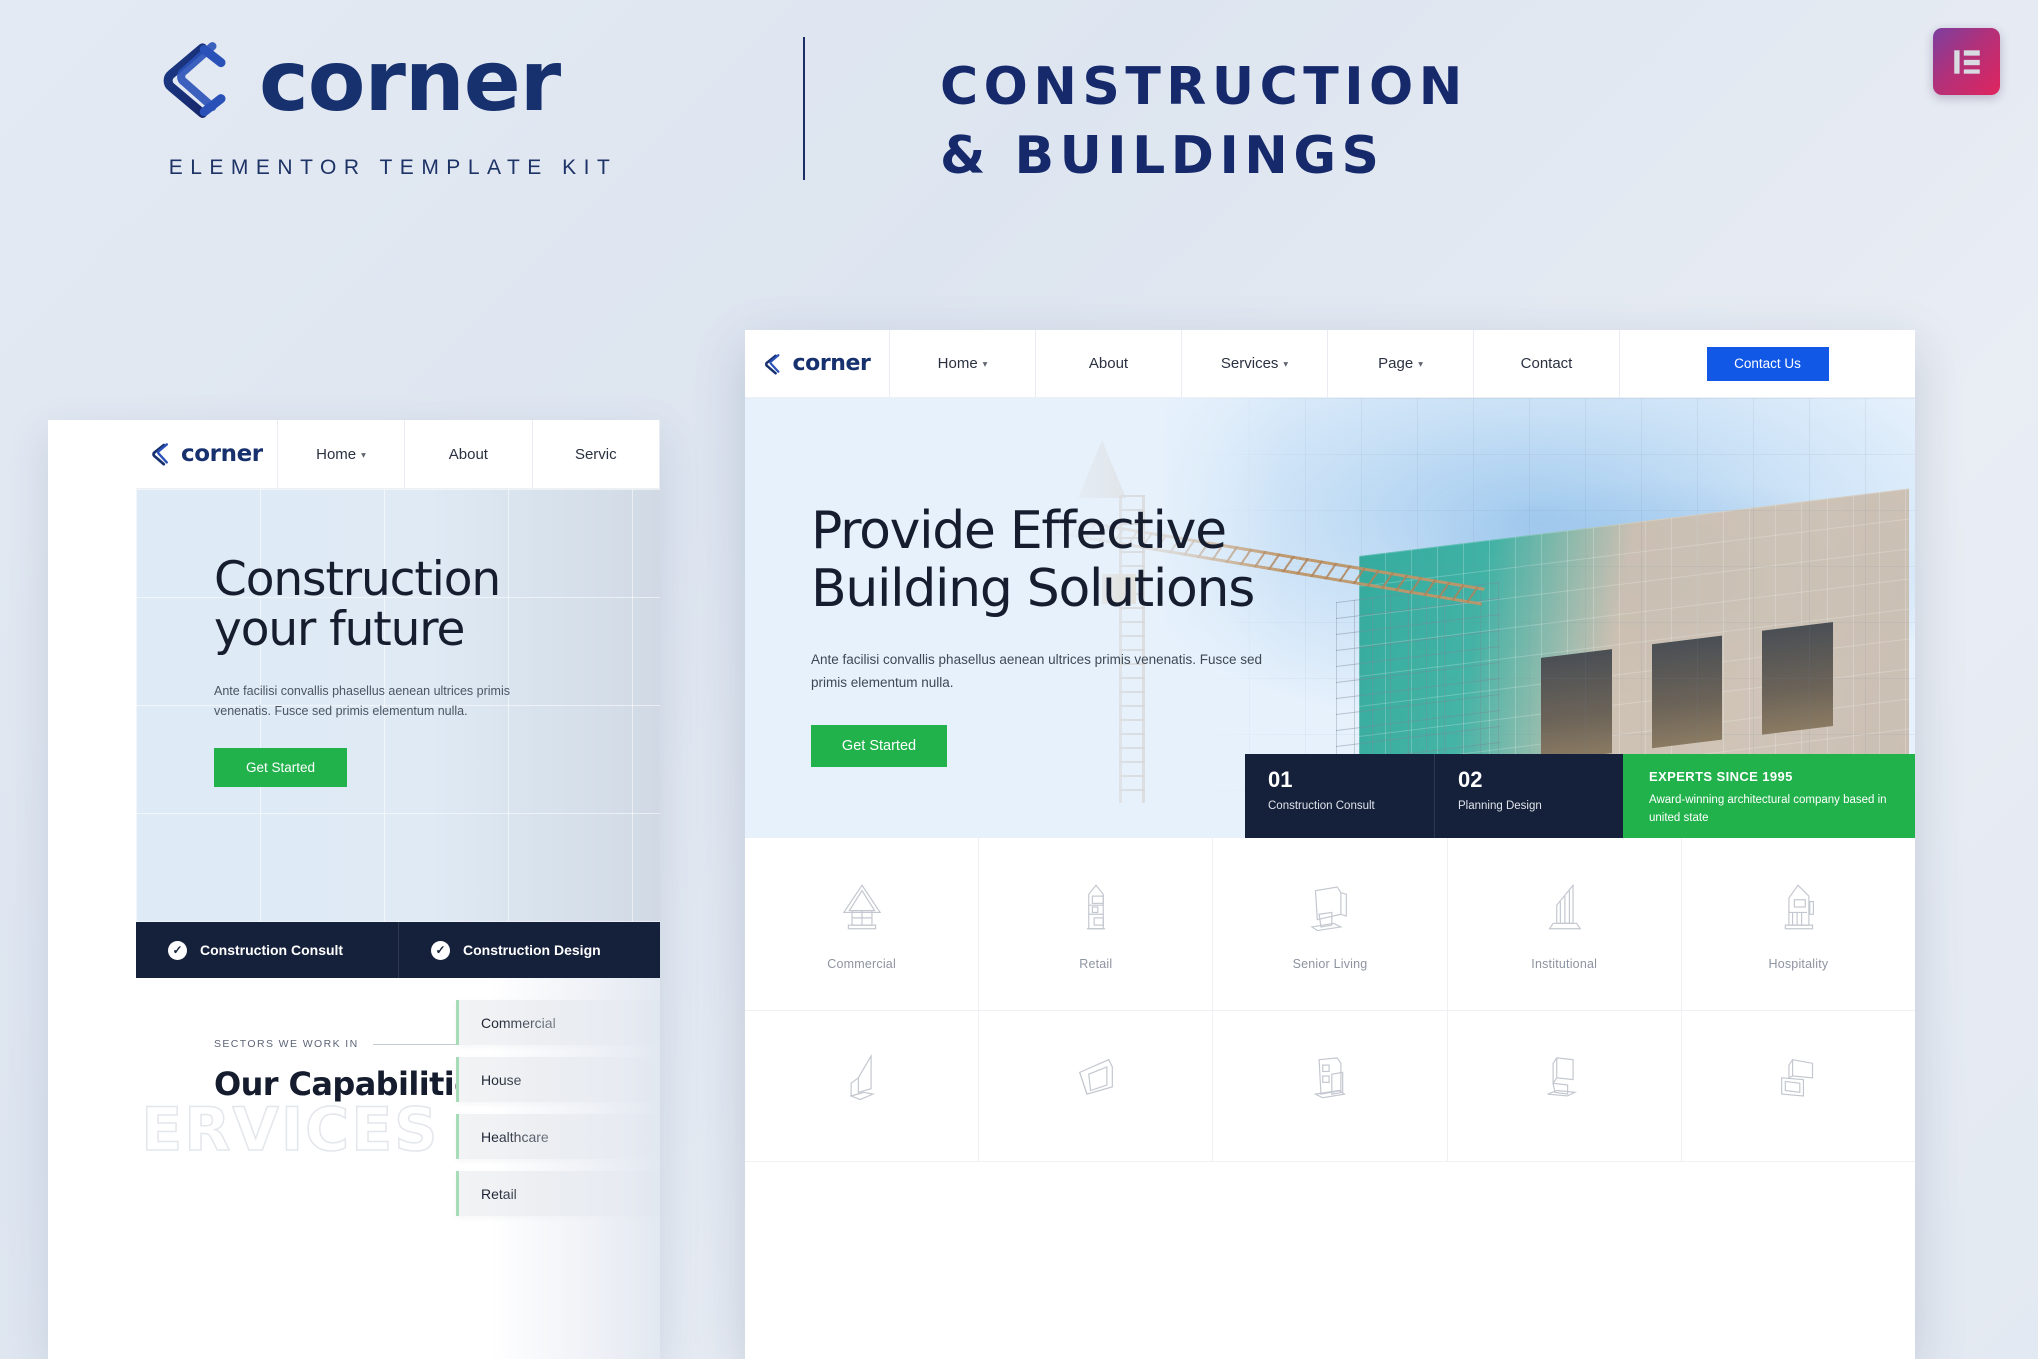 Image resolution: width=2038 pixels, height=1359 pixels. What do you see at coordinates (1528, 796) in the screenshot?
I see `stat-card-2: 02 Planning Design` at bounding box center [1528, 796].